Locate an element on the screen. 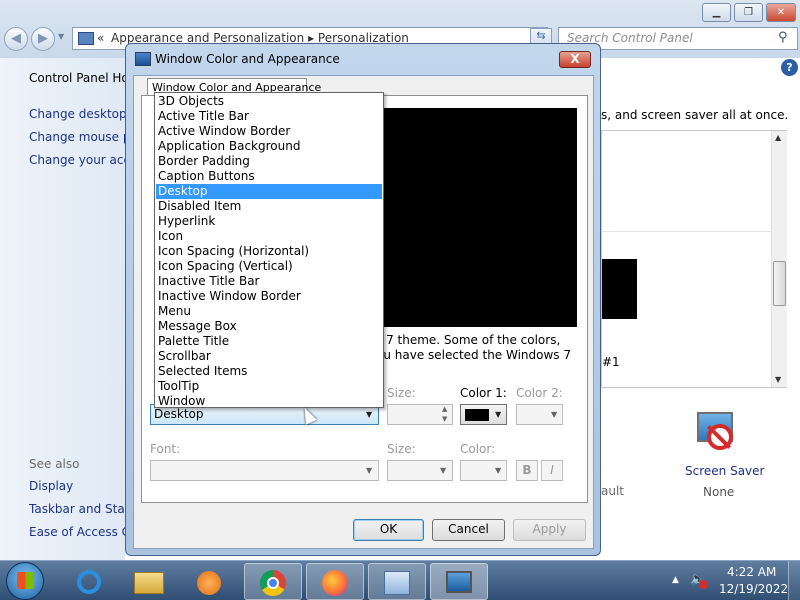  item-option-menu: Menu is located at coordinates (269, 311).